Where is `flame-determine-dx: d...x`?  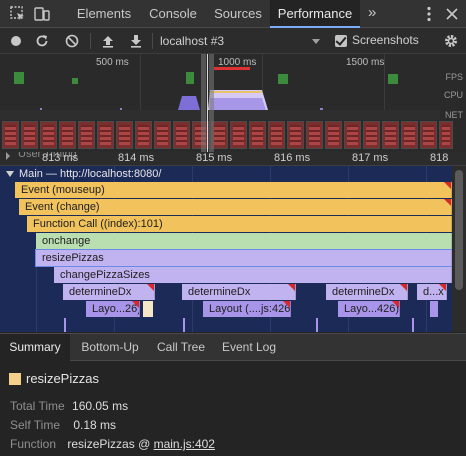
flame-determine-dx: d...x is located at coordinates (432, 292).